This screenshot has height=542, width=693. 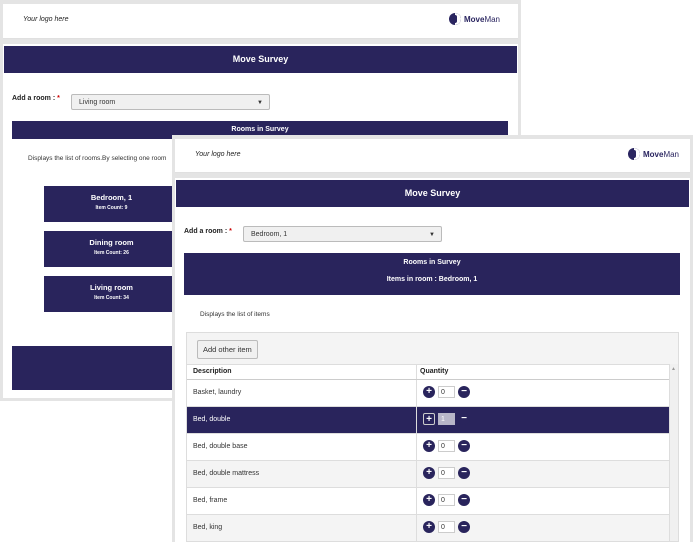 I want to click on room-card: Living room Item Count: 34, so click(x=111, y=294).